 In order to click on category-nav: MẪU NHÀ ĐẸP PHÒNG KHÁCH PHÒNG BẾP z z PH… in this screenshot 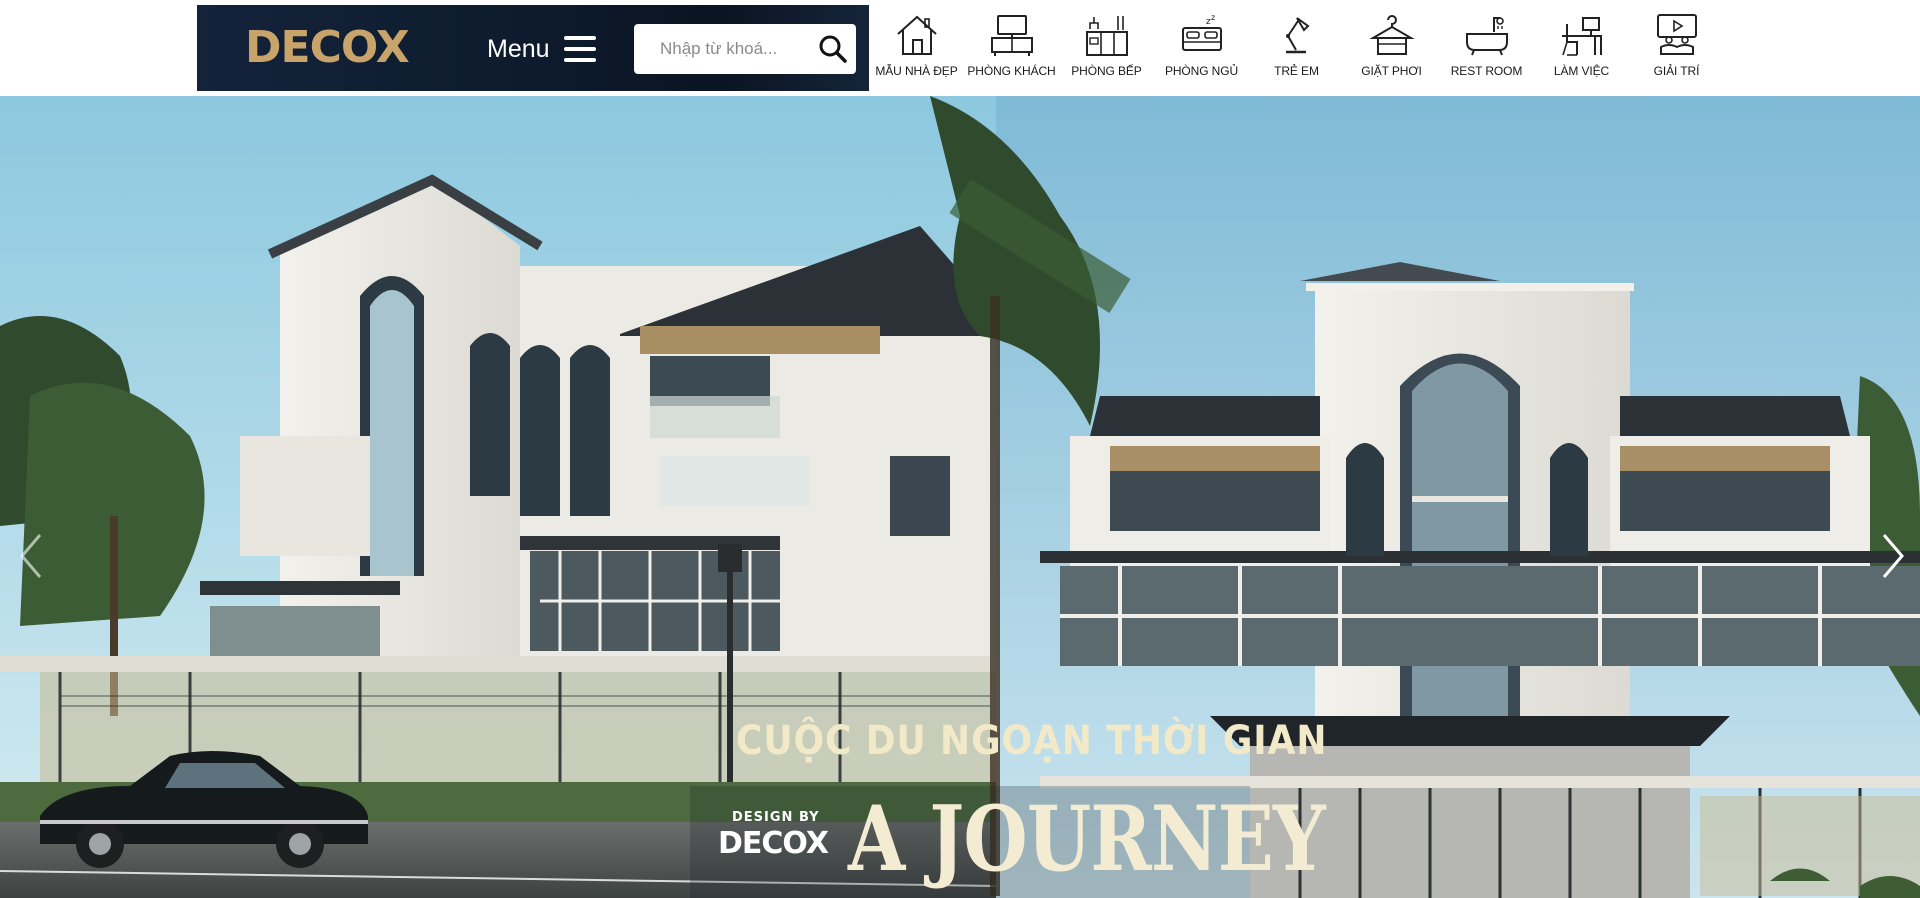, I will do `click(1296, 49)`.